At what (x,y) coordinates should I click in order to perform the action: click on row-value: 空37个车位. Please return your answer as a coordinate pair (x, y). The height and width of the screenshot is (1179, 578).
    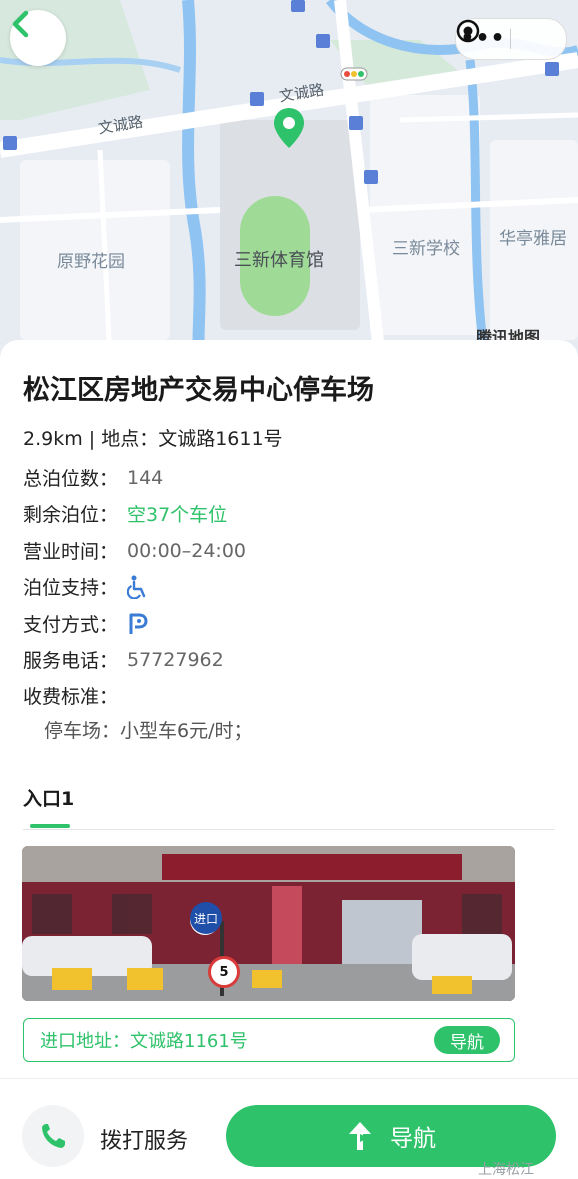
    Looking at the image, I should click on (177, 515).